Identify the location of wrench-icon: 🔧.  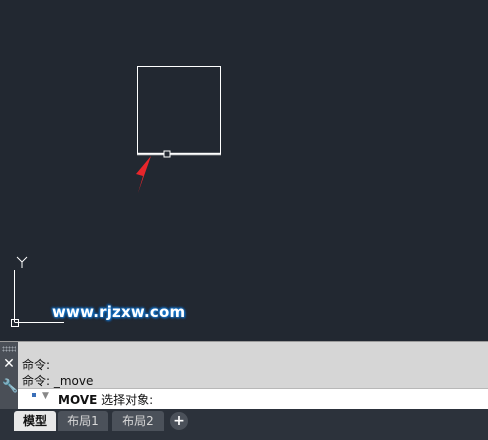
(10, 387).